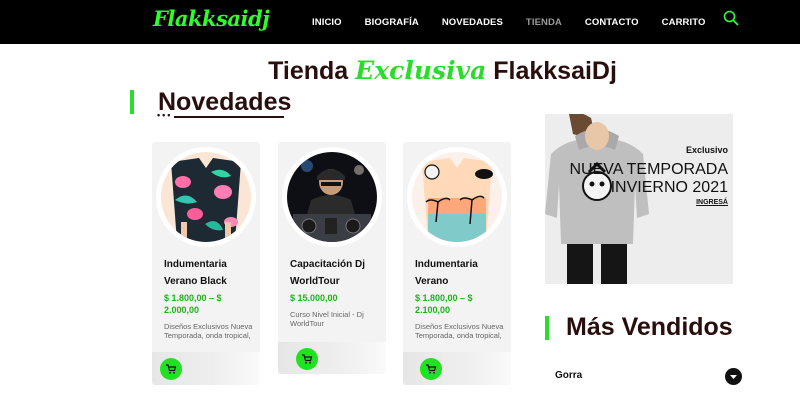 This screenshot has width=800, height=400. Describe the element at coordinates (733, 376) in the screenshot. I see `chevron-down-icon` at that location.